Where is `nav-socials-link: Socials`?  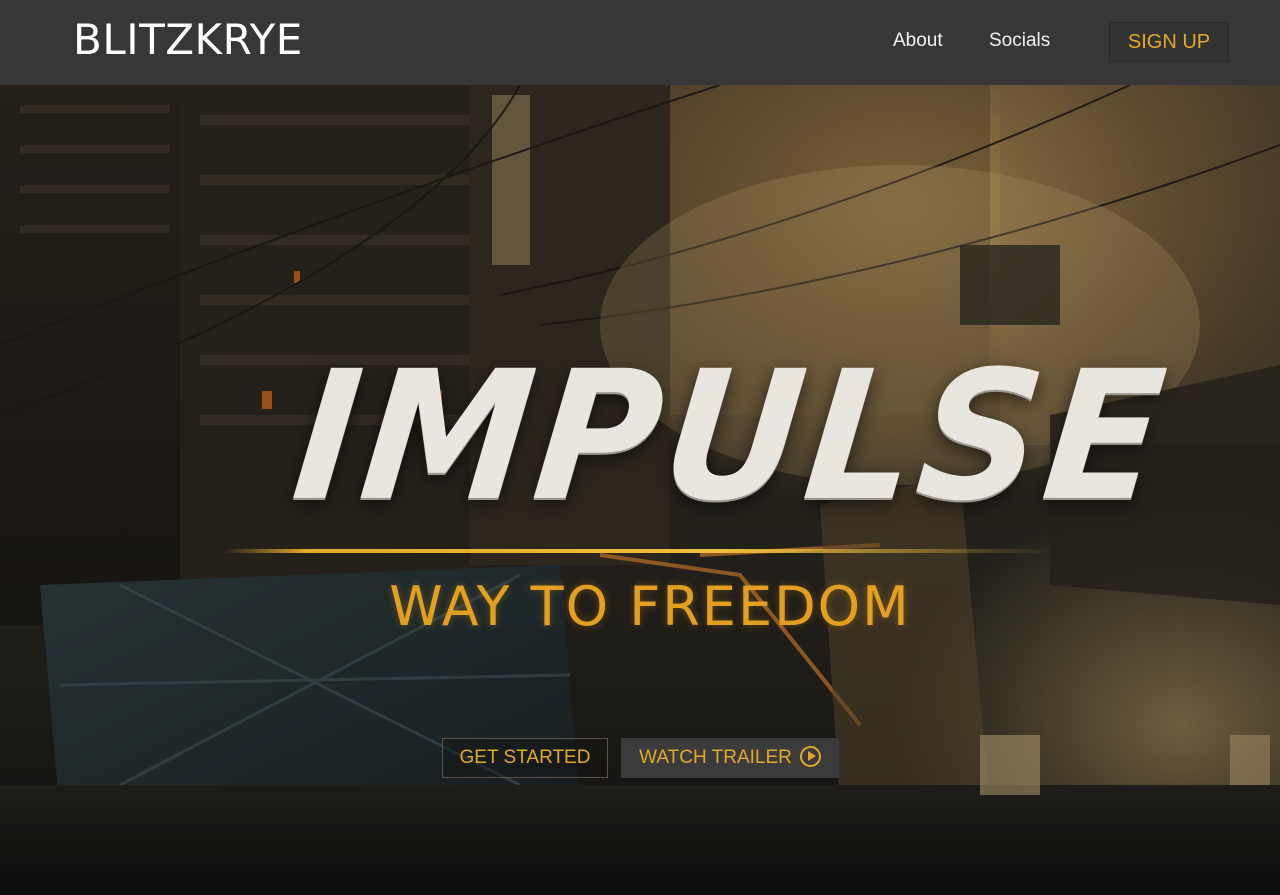 nav-socials-link: Socials is located at coordinates (1019, 41).